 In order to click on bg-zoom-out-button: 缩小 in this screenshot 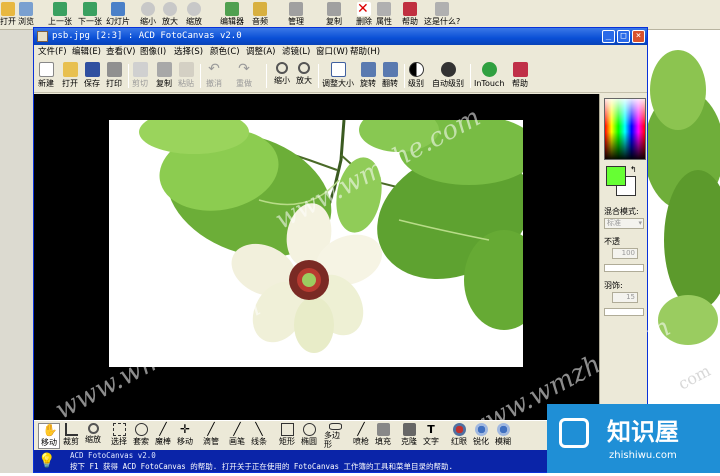, I will do `click(148, 15)`.